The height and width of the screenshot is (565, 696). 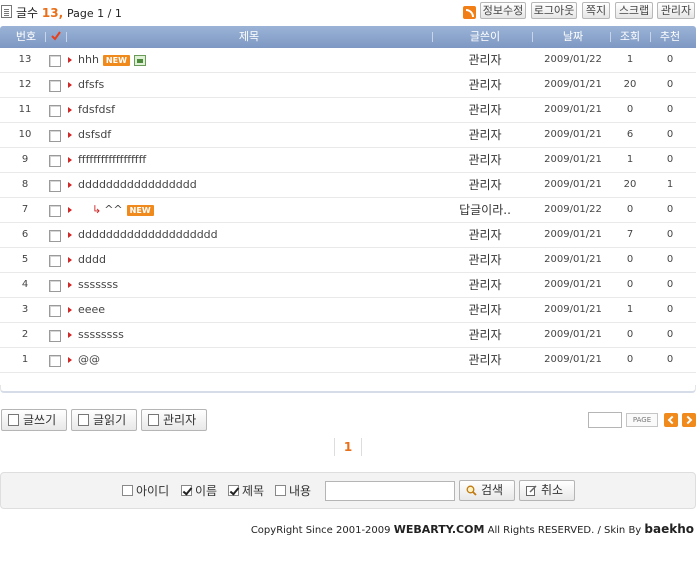 I want to click on post-title: ffffffffffffffffff, so click(x=112, y=159).